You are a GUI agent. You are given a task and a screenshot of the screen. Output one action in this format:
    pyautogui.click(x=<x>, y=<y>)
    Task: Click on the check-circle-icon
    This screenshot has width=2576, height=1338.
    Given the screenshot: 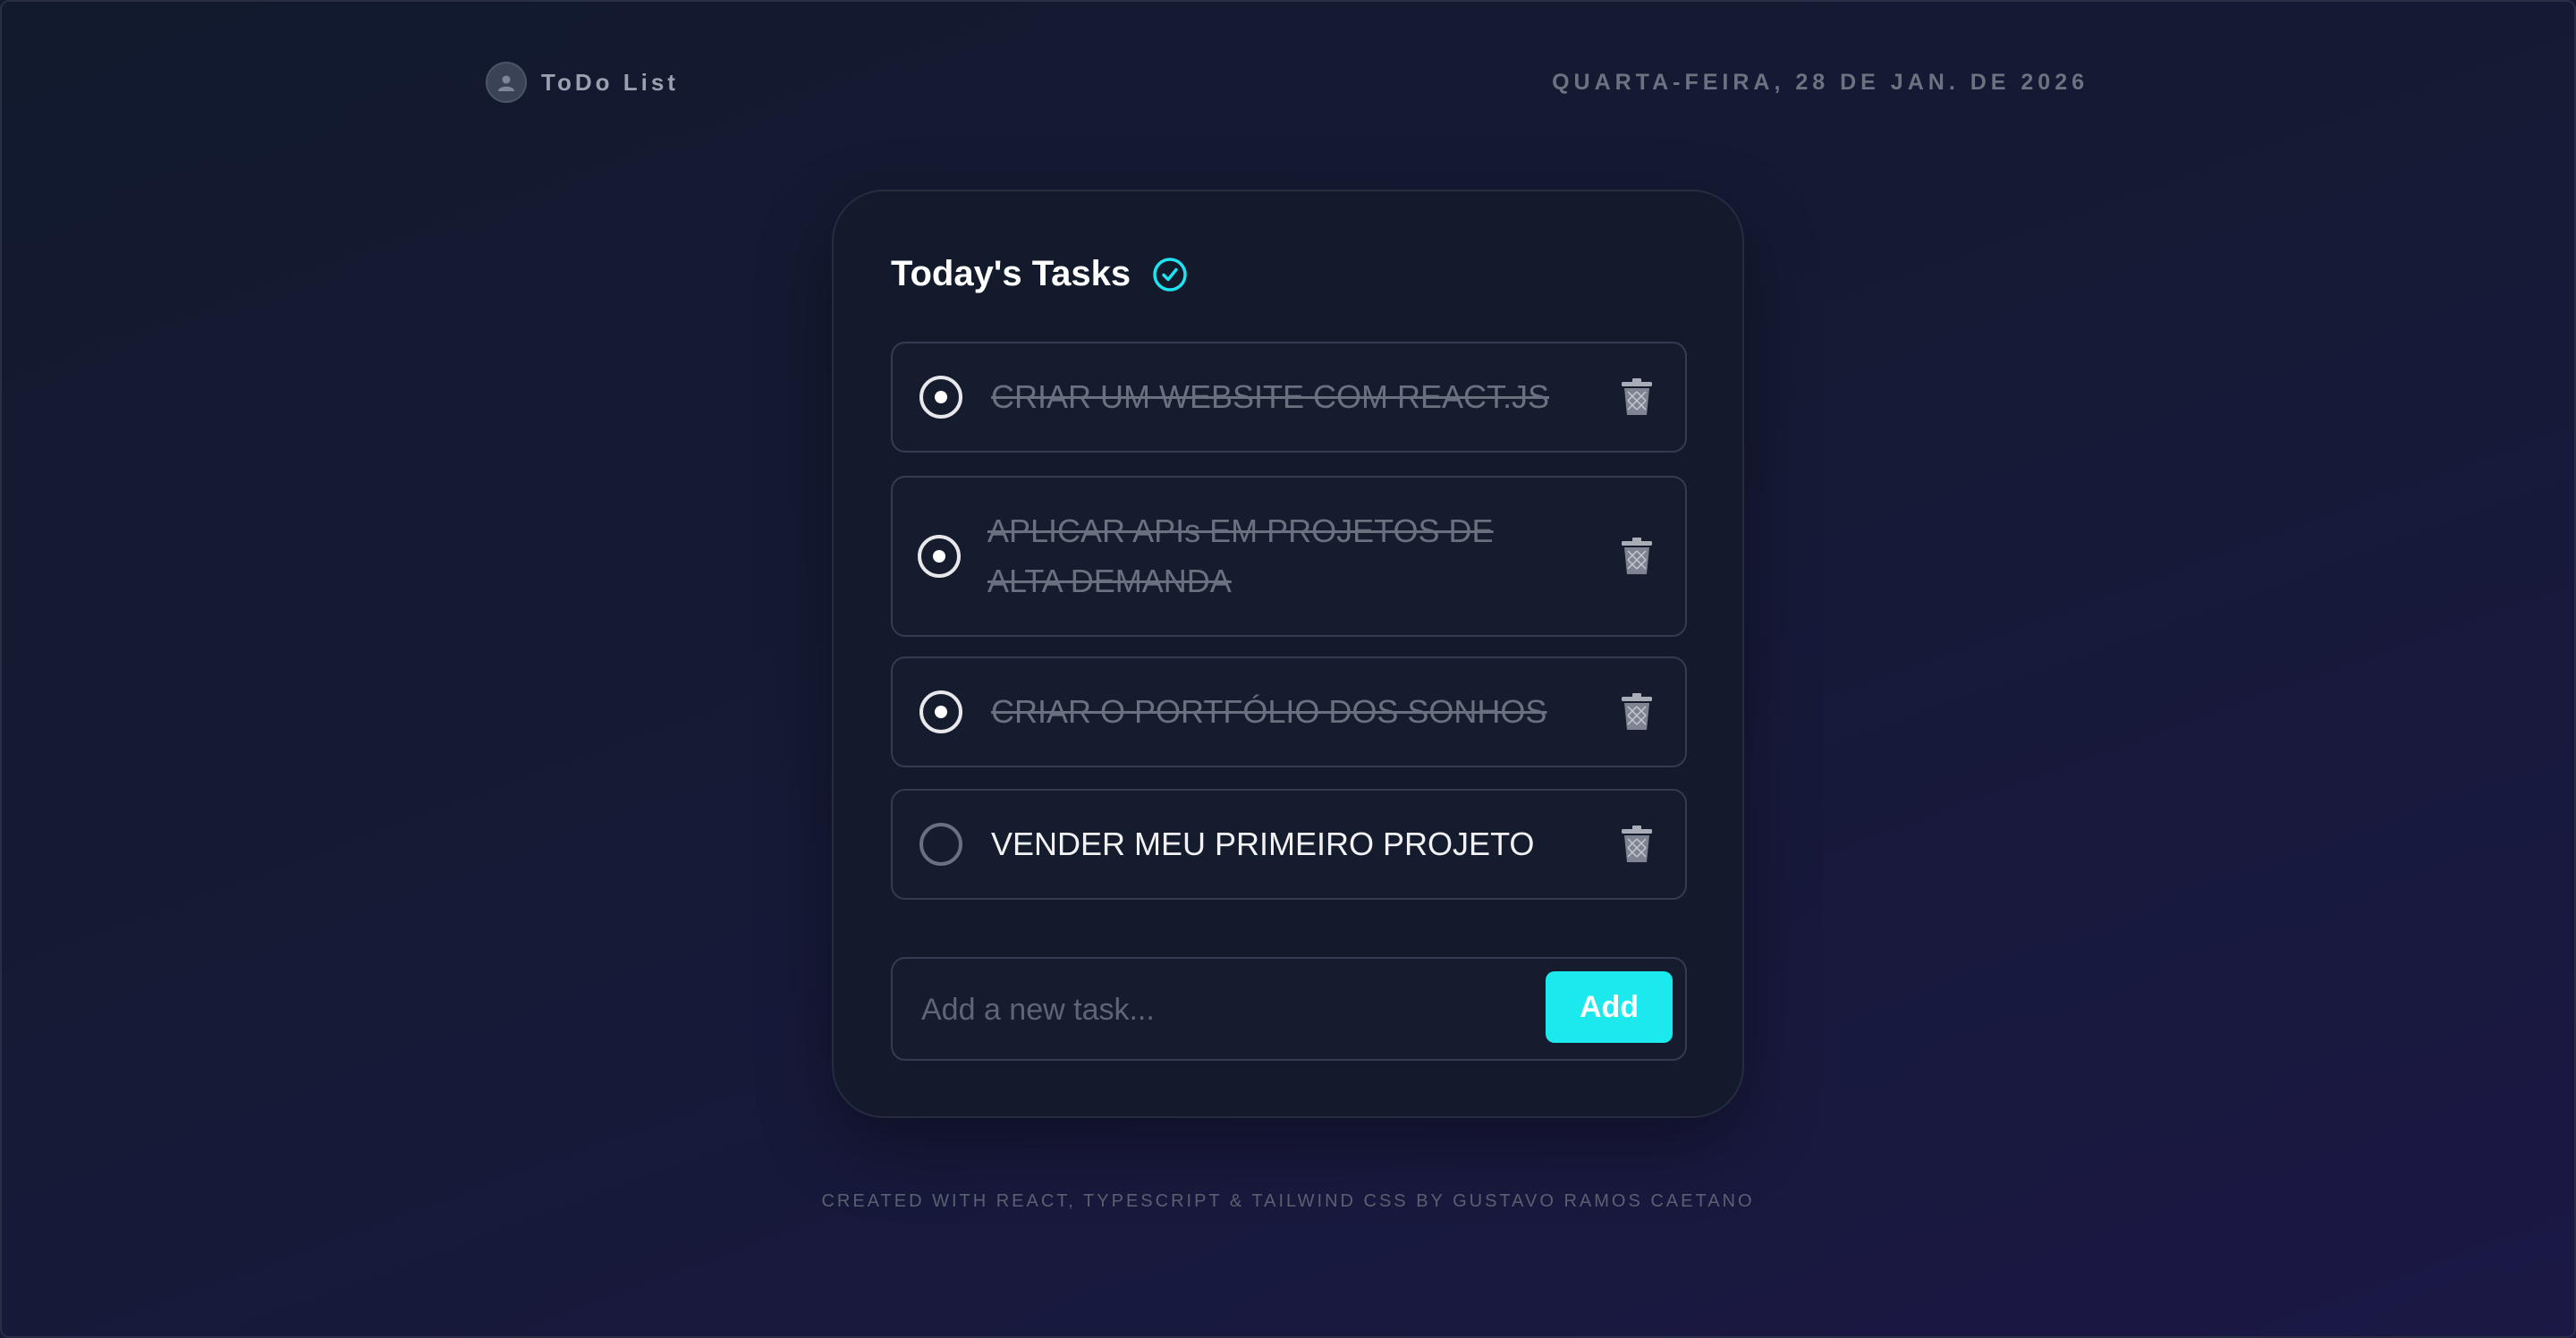 What is the action you would take?
    pyautogui.click(x=1170, y=274)
    